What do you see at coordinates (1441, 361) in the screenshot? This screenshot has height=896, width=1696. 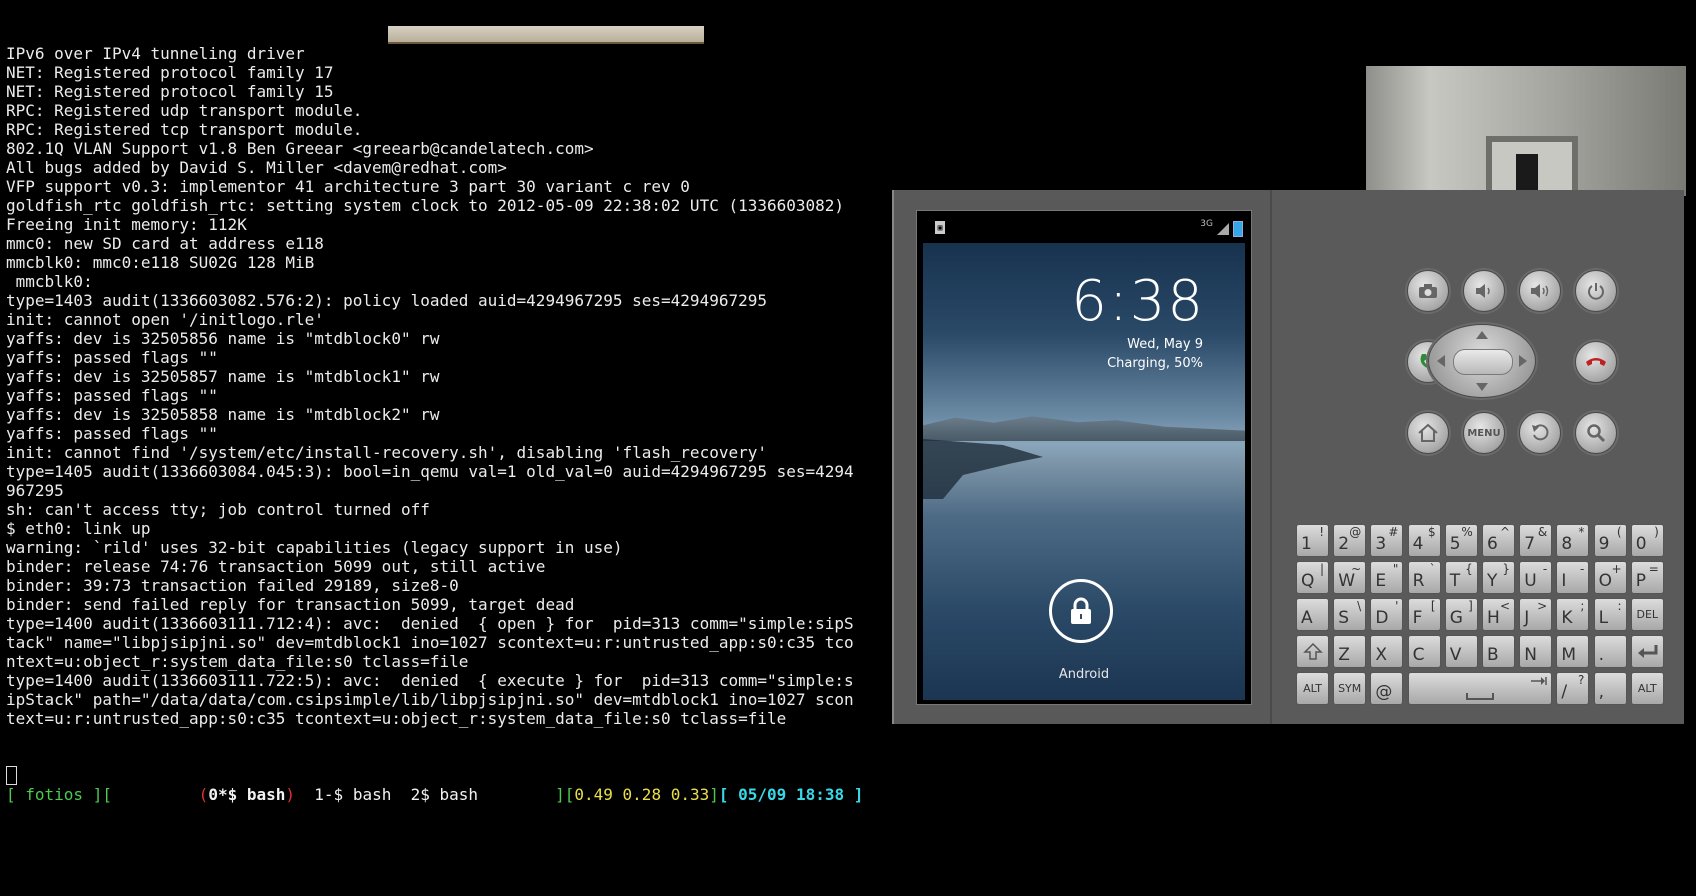 I see `dpad-left-icon` at bounding box center [1441, 361].